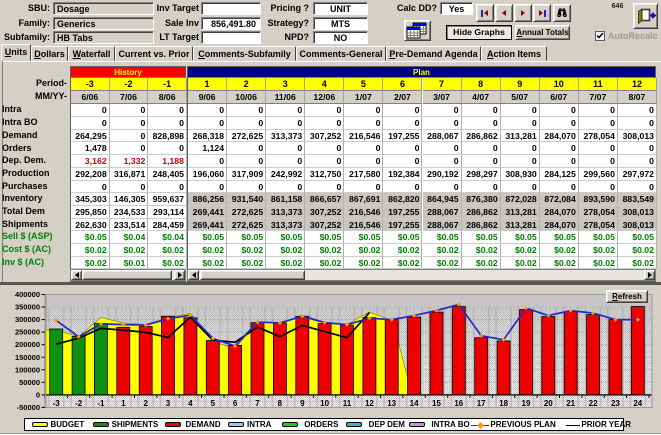 The height and width of the screenshot is (435, 661). Describe the element at coordinates (391, 403) in the screenshot. I see `svg-text: 13` at that location.